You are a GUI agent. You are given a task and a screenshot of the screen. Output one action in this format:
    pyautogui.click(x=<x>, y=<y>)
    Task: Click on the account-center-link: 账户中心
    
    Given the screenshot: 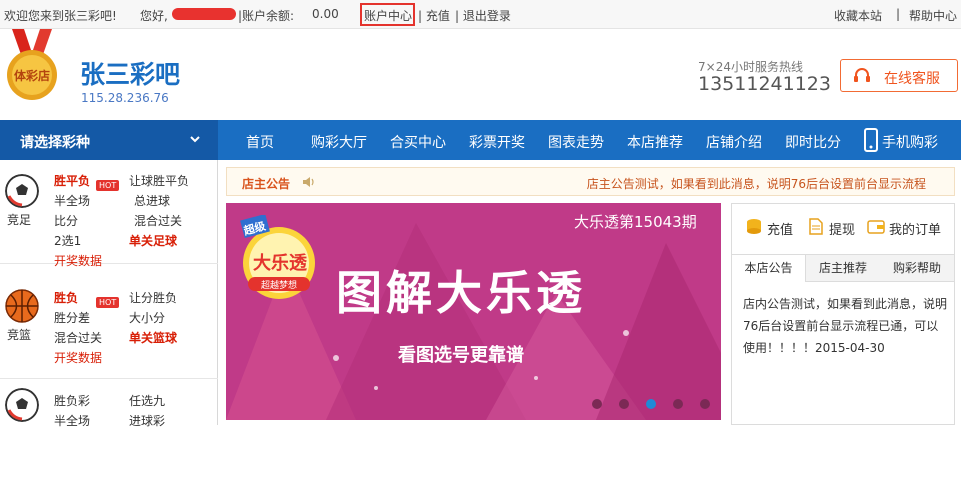 What is the action you would take?
    pyautogui.click(x=388, y=15)
    